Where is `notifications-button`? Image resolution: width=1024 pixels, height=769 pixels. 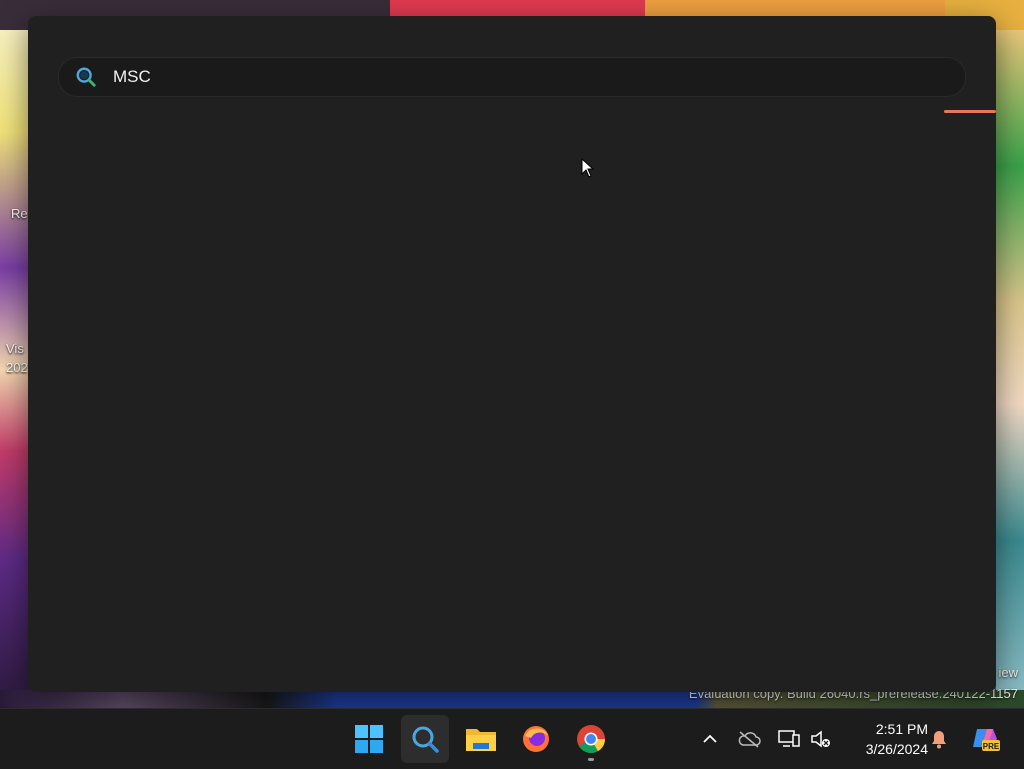
notifications-button is located at coordinates (939, 739).